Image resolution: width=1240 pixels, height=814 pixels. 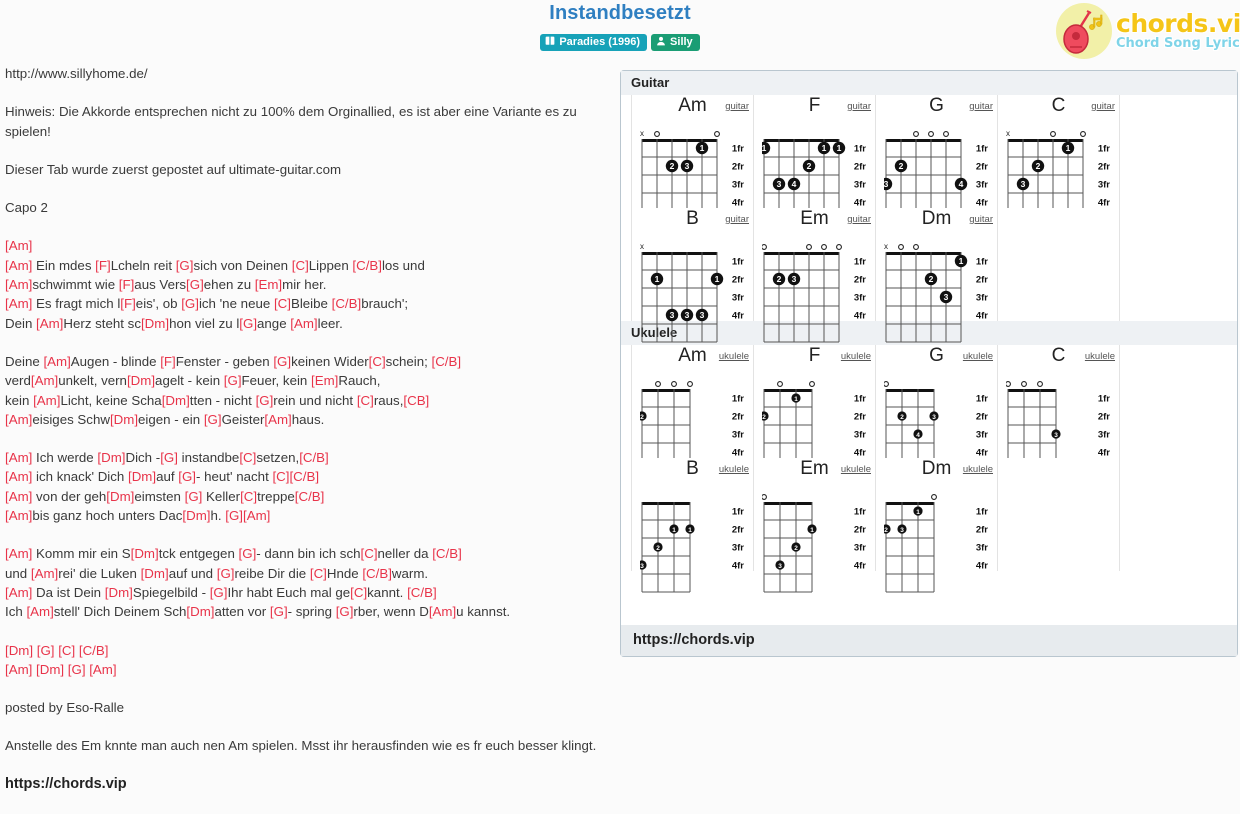 What do you see at coordinates (416, 400) in the screenshot?
I see `chord-tag: [CB]` at bounding box center [416, 400].